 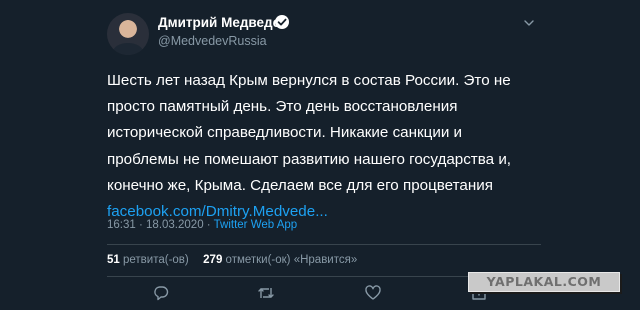 What do you see at coordinates (128, 34) in the screenshot?
I see `avatar` at bounding box center [128, 34].